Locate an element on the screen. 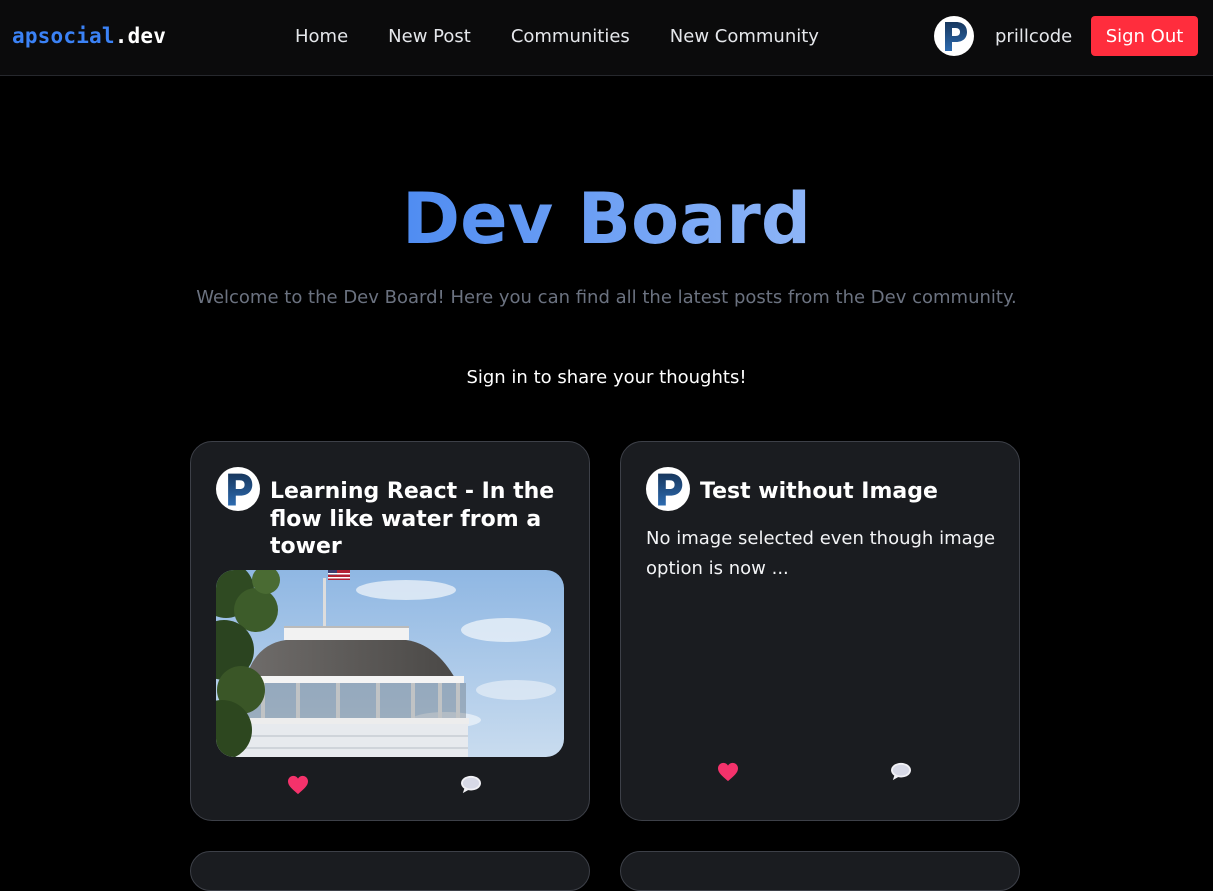  water-tower-photo is located at coordinates (390, 663).